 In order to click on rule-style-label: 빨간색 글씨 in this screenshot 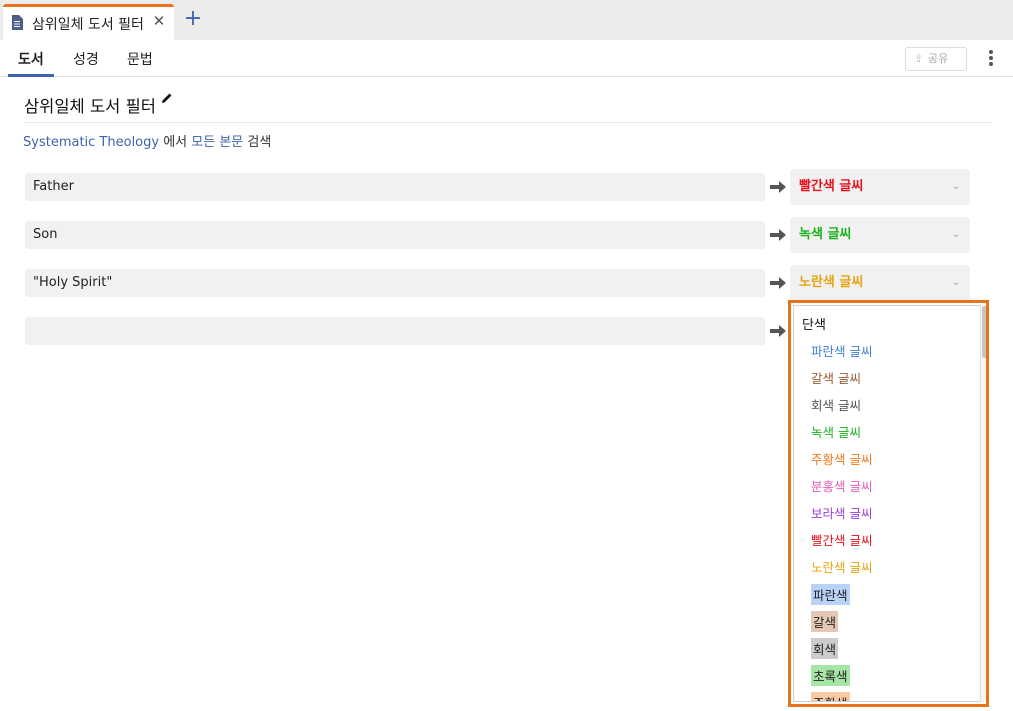, I will do `click(831, 186)`.